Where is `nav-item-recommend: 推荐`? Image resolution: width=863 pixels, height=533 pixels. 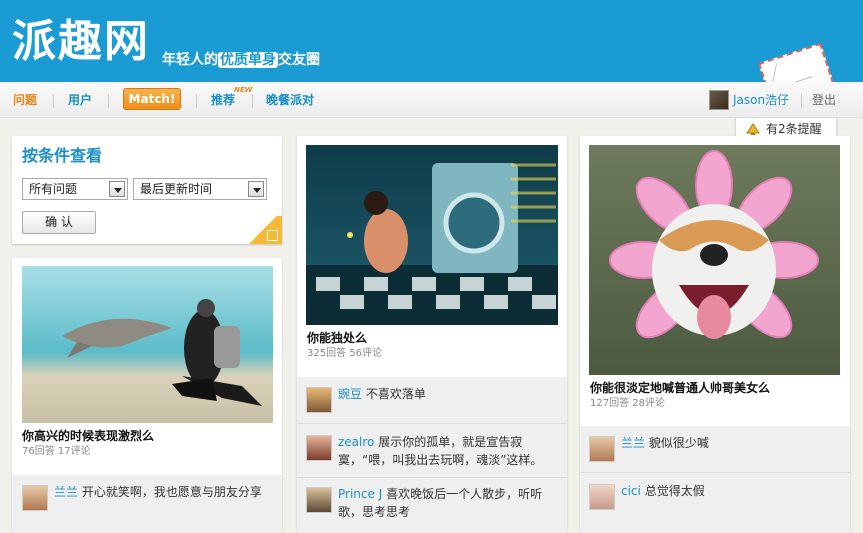 nav-item-recommend: 推荐 is located at coordinates (223, 100).